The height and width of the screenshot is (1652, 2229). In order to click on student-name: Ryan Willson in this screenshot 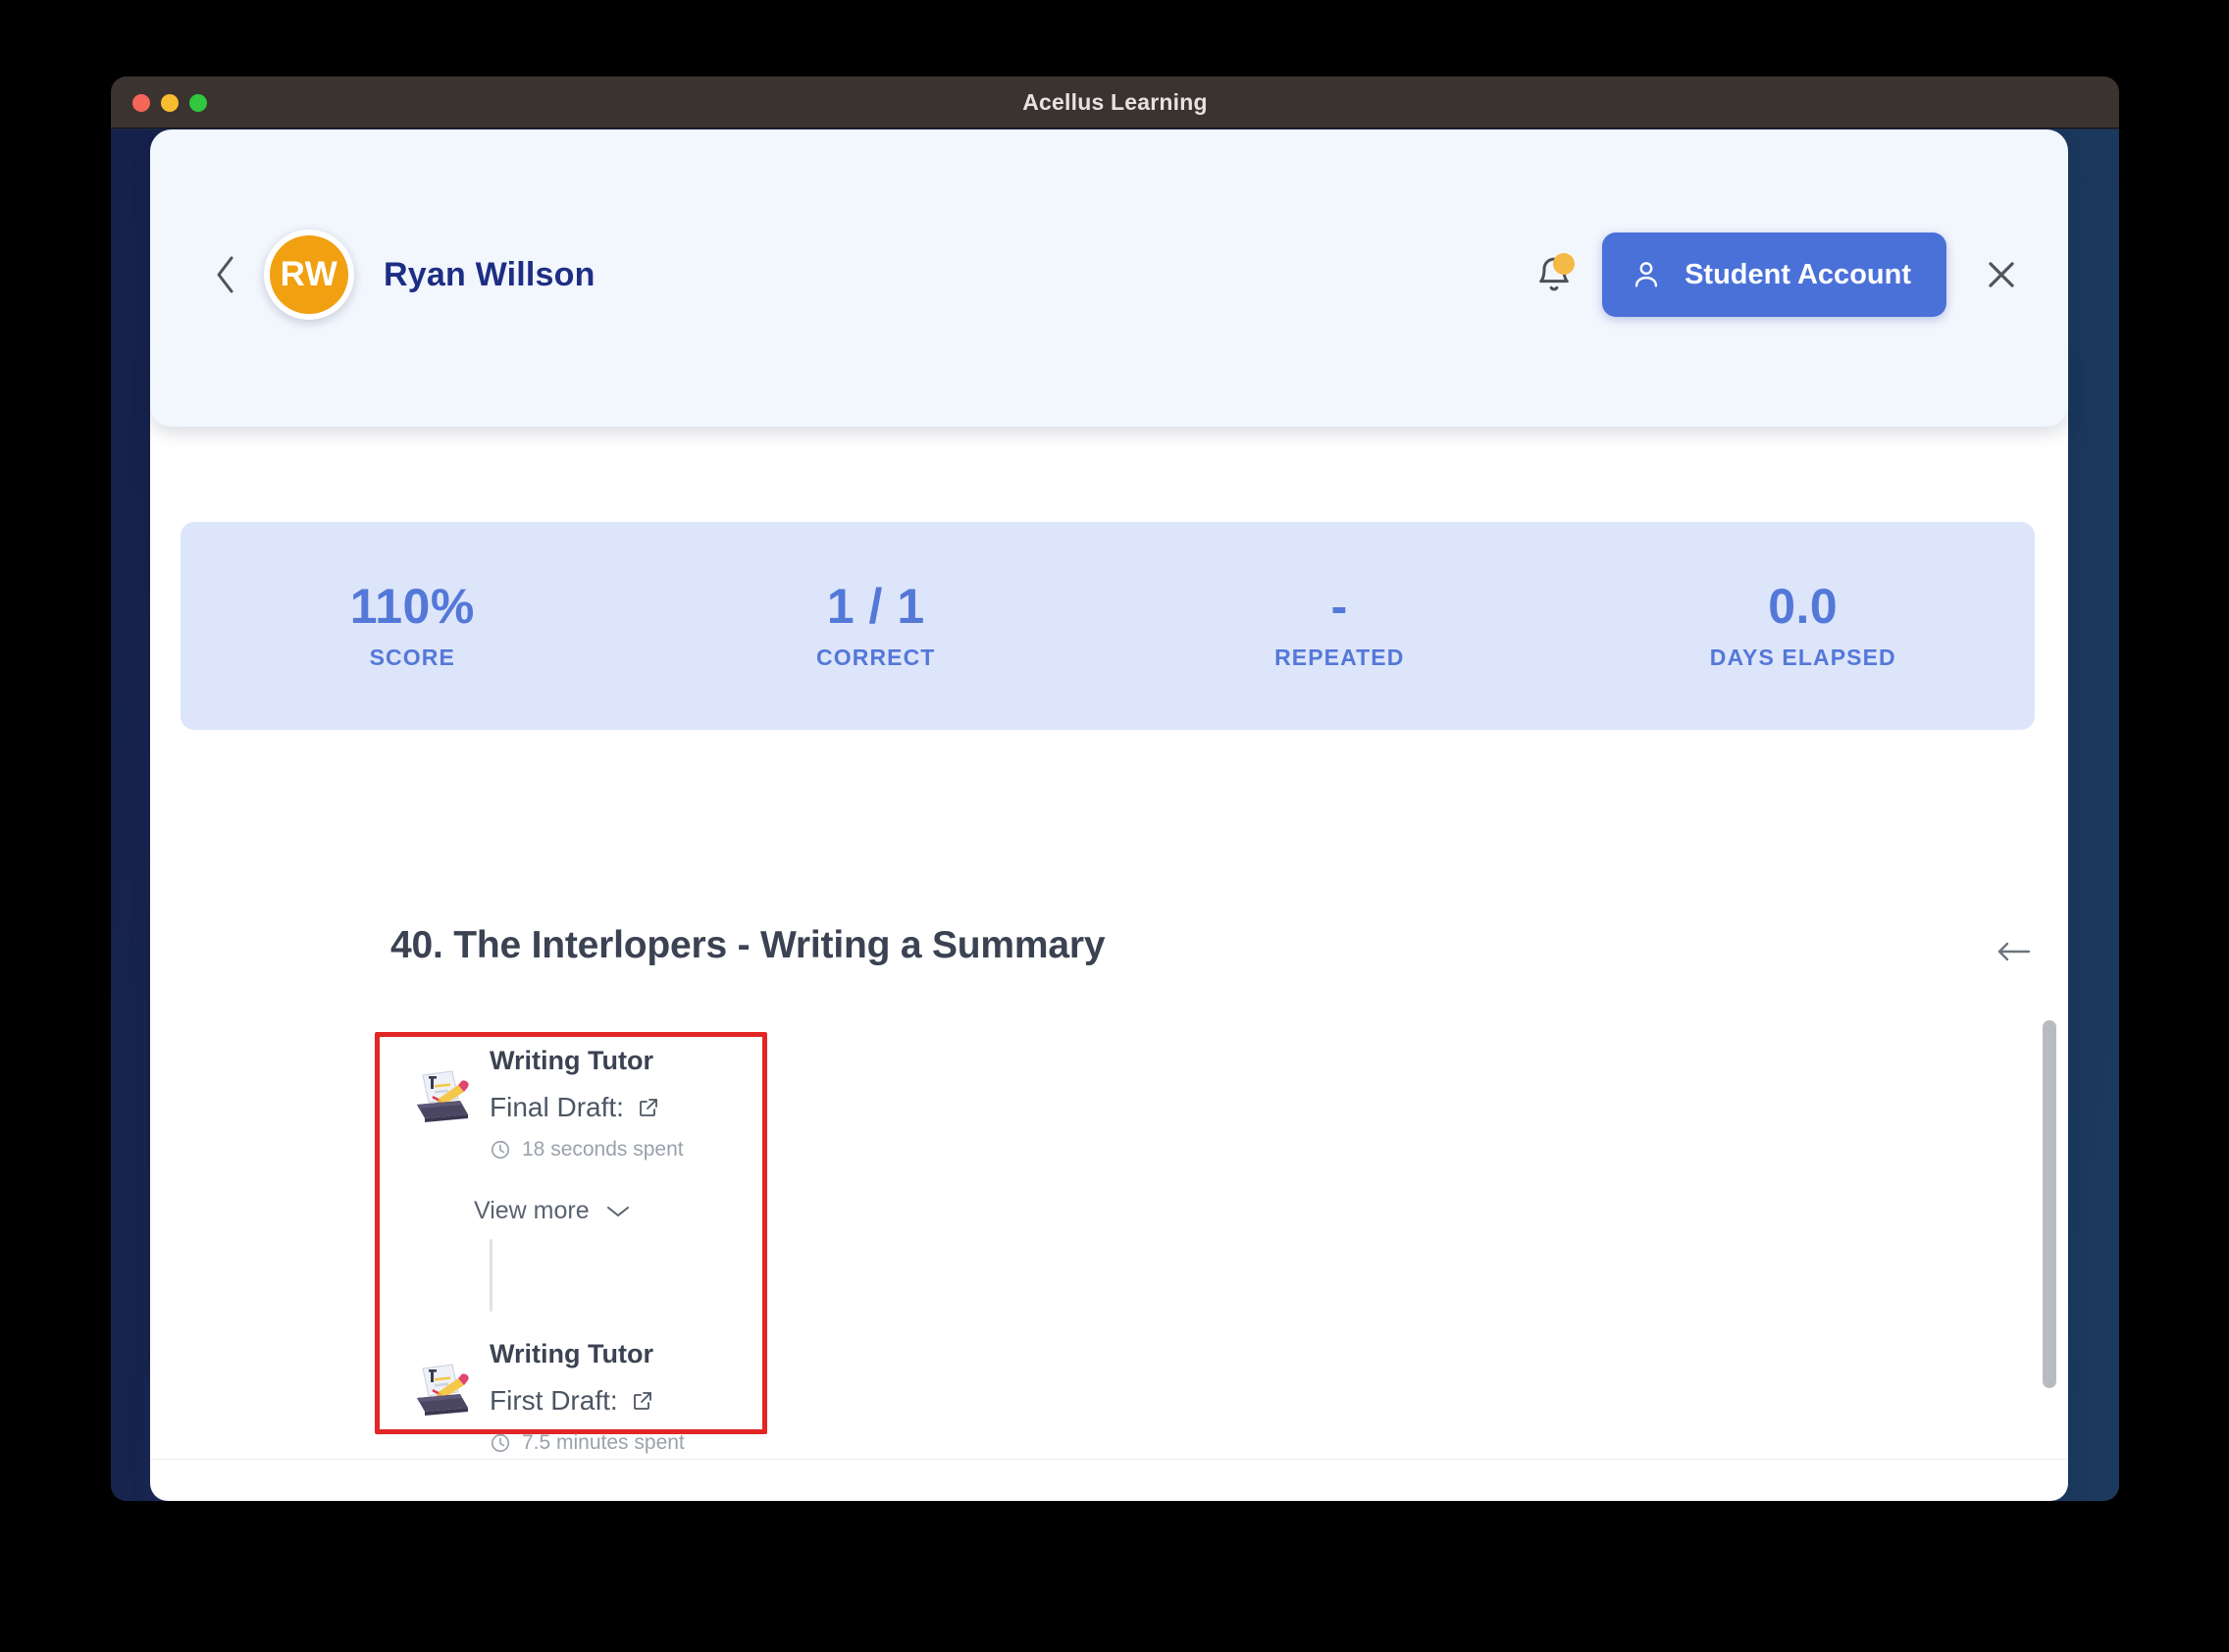, I will do `click(490, 274)`.